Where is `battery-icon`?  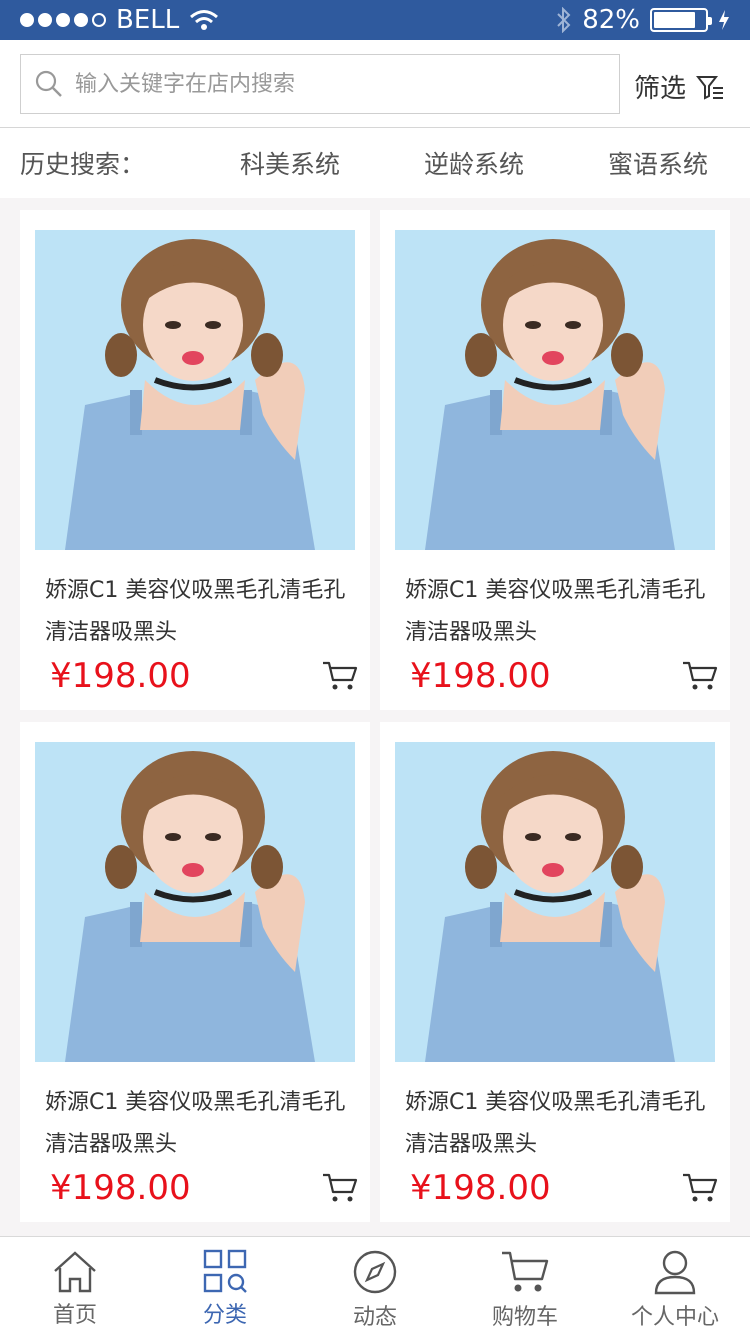
battery-icon is located at coordinates (681, 20).